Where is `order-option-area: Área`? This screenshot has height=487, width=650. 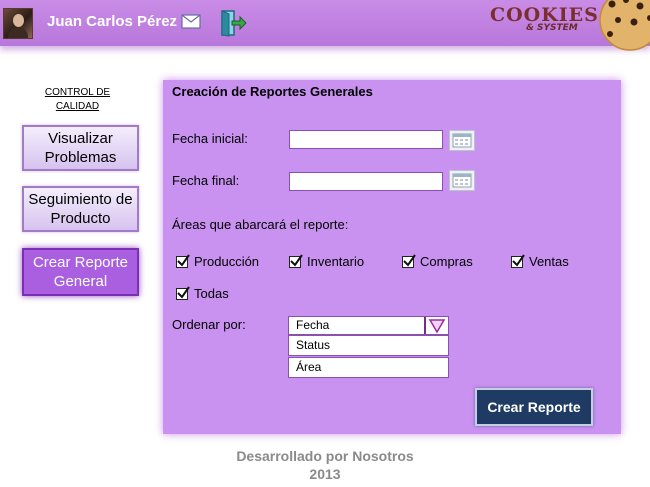
order-option-area: Área is located at coordinates (368, 367).